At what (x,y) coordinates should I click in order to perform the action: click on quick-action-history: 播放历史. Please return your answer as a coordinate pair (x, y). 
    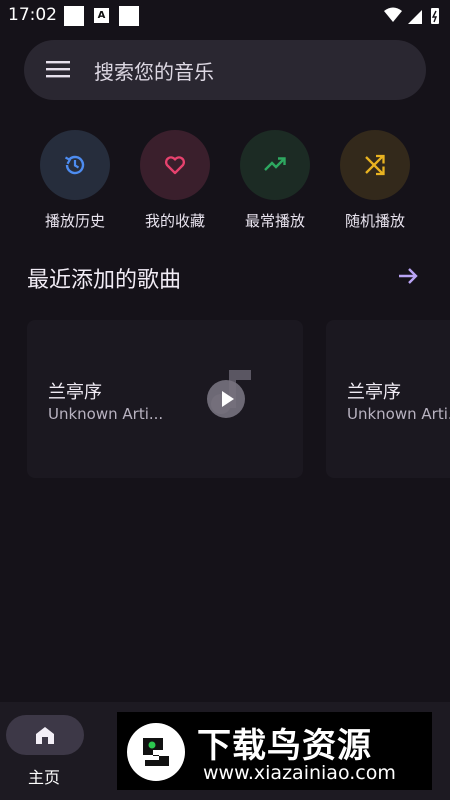
    Looking at the image, I should click on (75, 180).